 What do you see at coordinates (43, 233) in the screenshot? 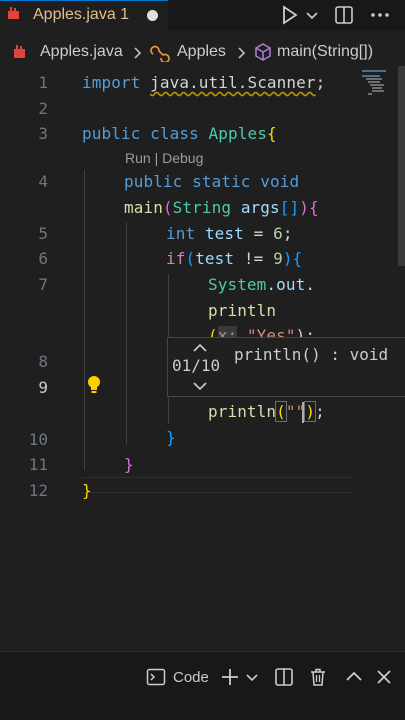
I see `line-number: 5` at bounding box center [43, 233].